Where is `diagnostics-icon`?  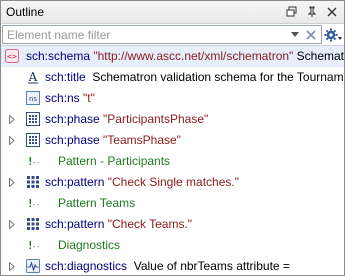 diagnostics-icon is located at coordinates (33, 266).